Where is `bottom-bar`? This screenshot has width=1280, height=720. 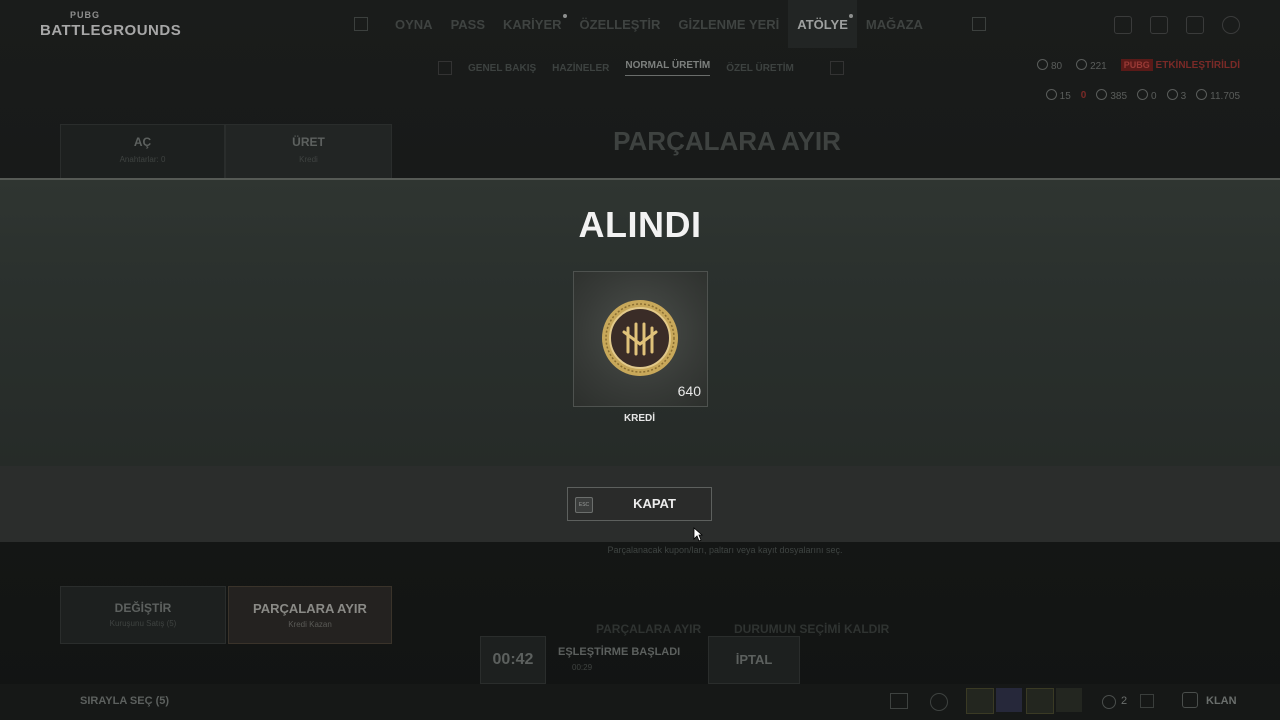
bottom-bar is located at coordinates (640, 702).